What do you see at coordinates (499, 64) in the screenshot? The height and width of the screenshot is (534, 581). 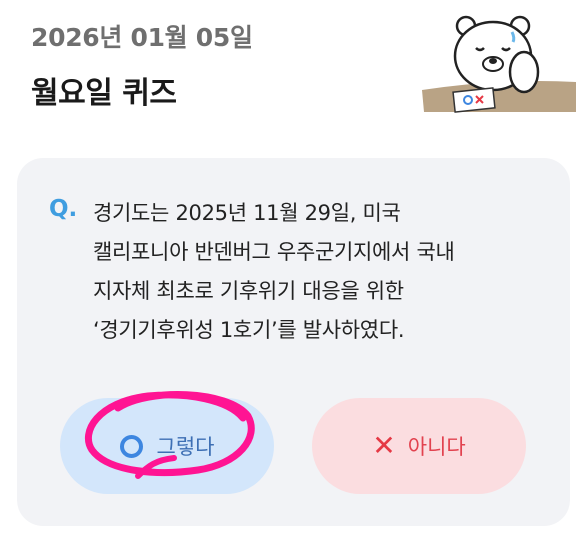 I see `bear-mascot-icon` at bounding box center [499, 64].